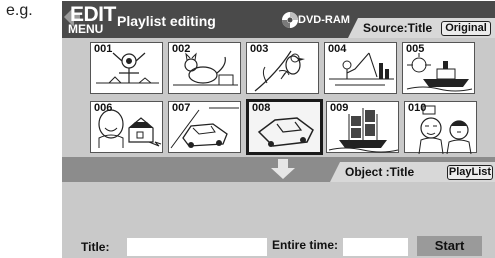  What do you see at coordinates (360, 68) in the screenshot?
I see `thumbnail-004: 004` at bounding box center [360, 68].